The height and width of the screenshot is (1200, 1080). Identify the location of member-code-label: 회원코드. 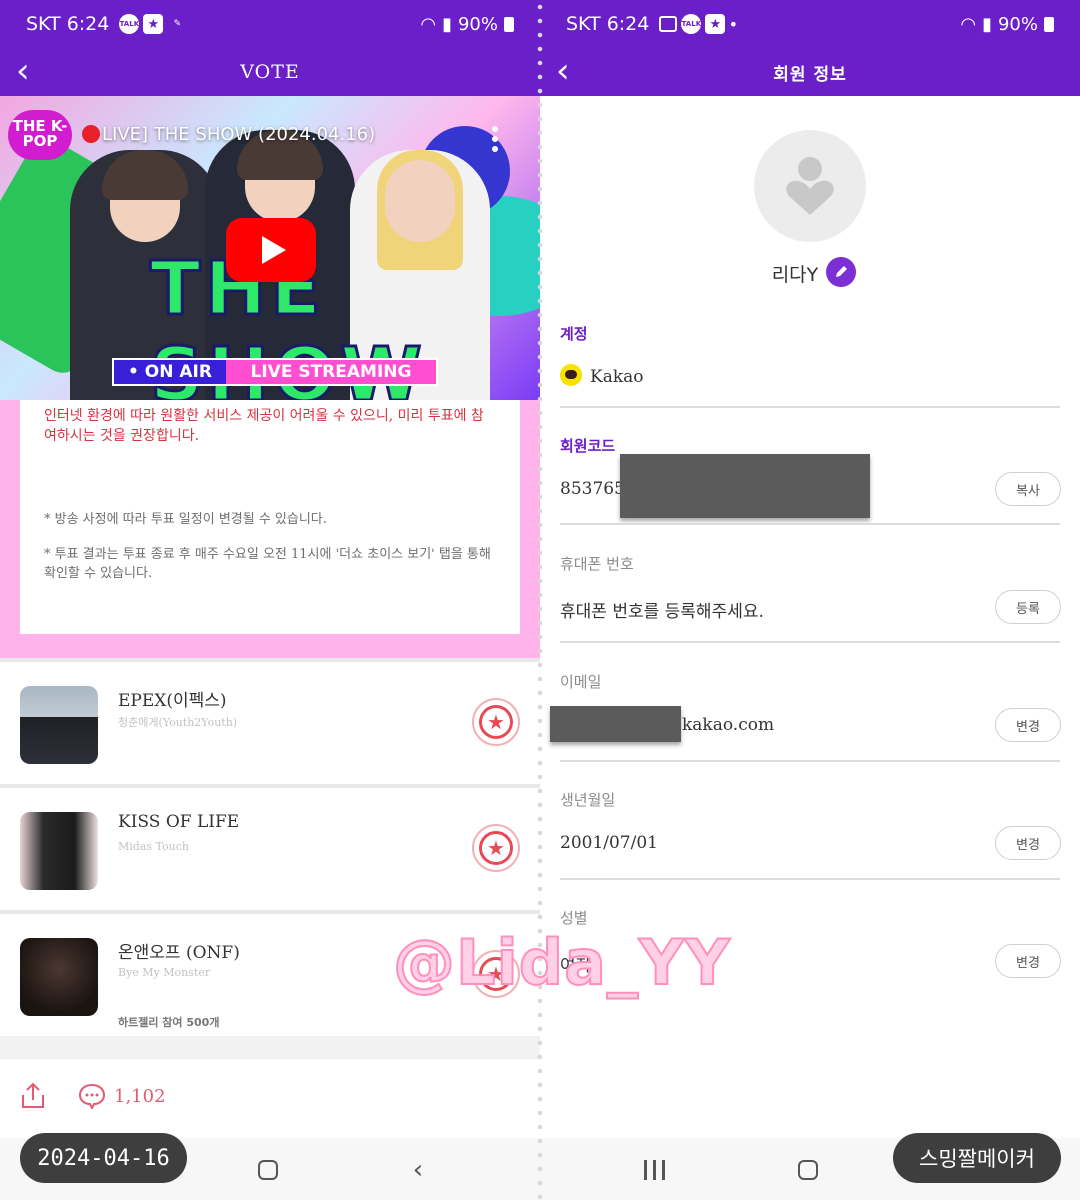
(588, 446).